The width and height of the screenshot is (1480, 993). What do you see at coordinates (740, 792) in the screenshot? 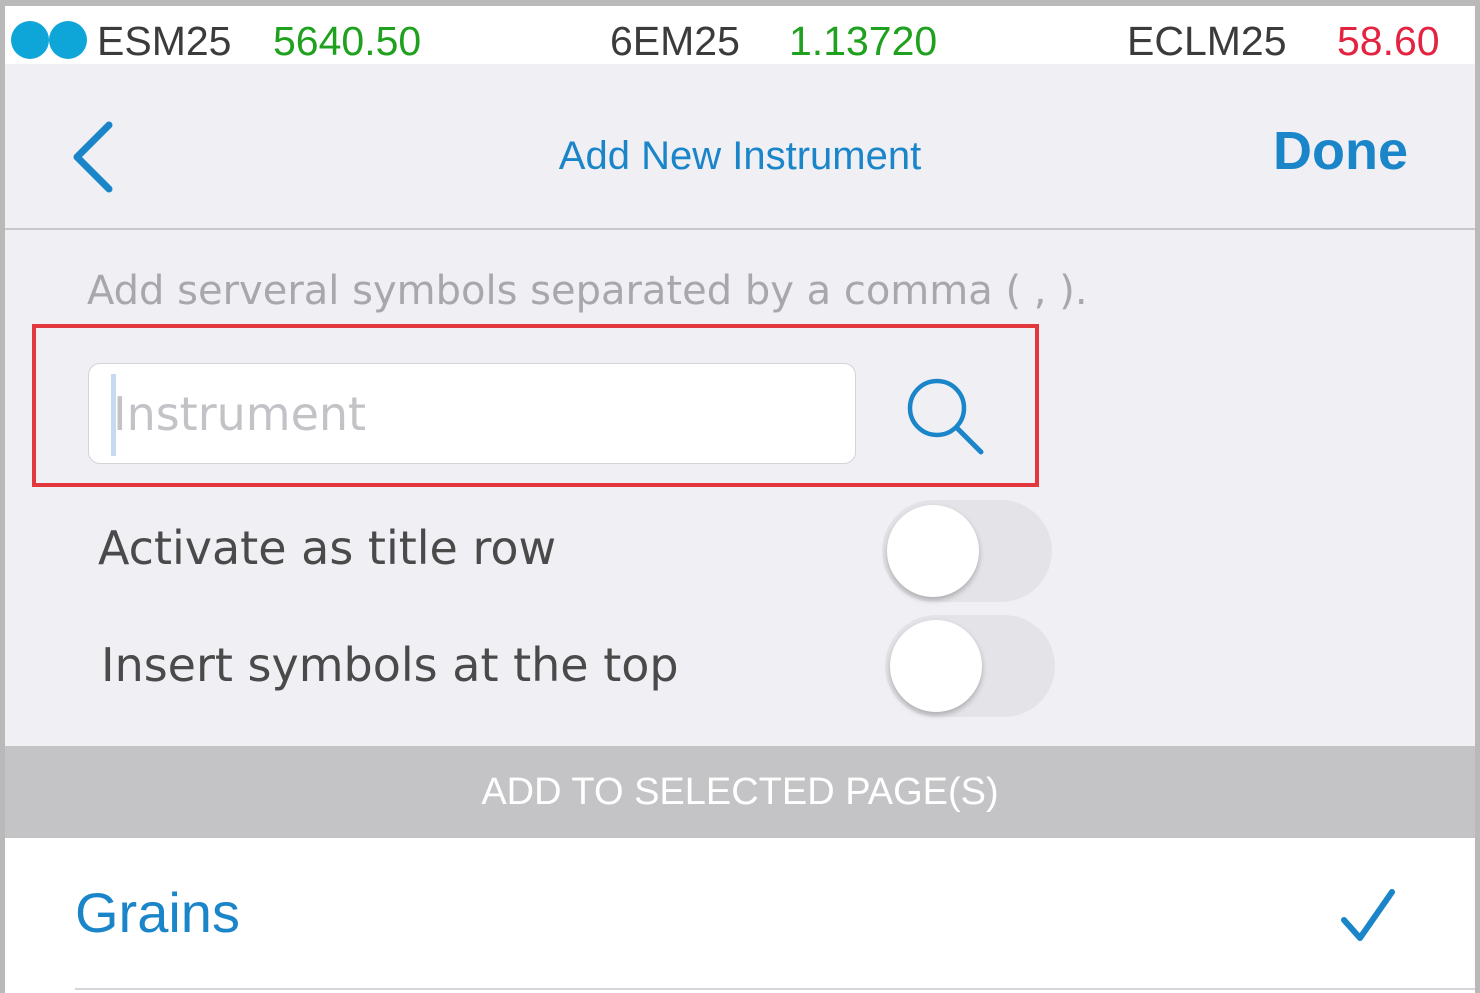
I see `pages-section-header: ADD TO SELECTED PAGE(S)` at bounding box center [740, 792].